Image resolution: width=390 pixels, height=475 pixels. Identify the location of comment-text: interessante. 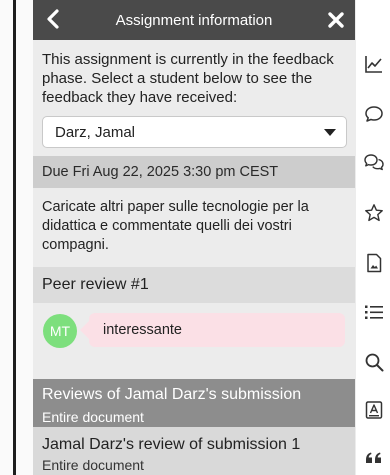
(142, 330).